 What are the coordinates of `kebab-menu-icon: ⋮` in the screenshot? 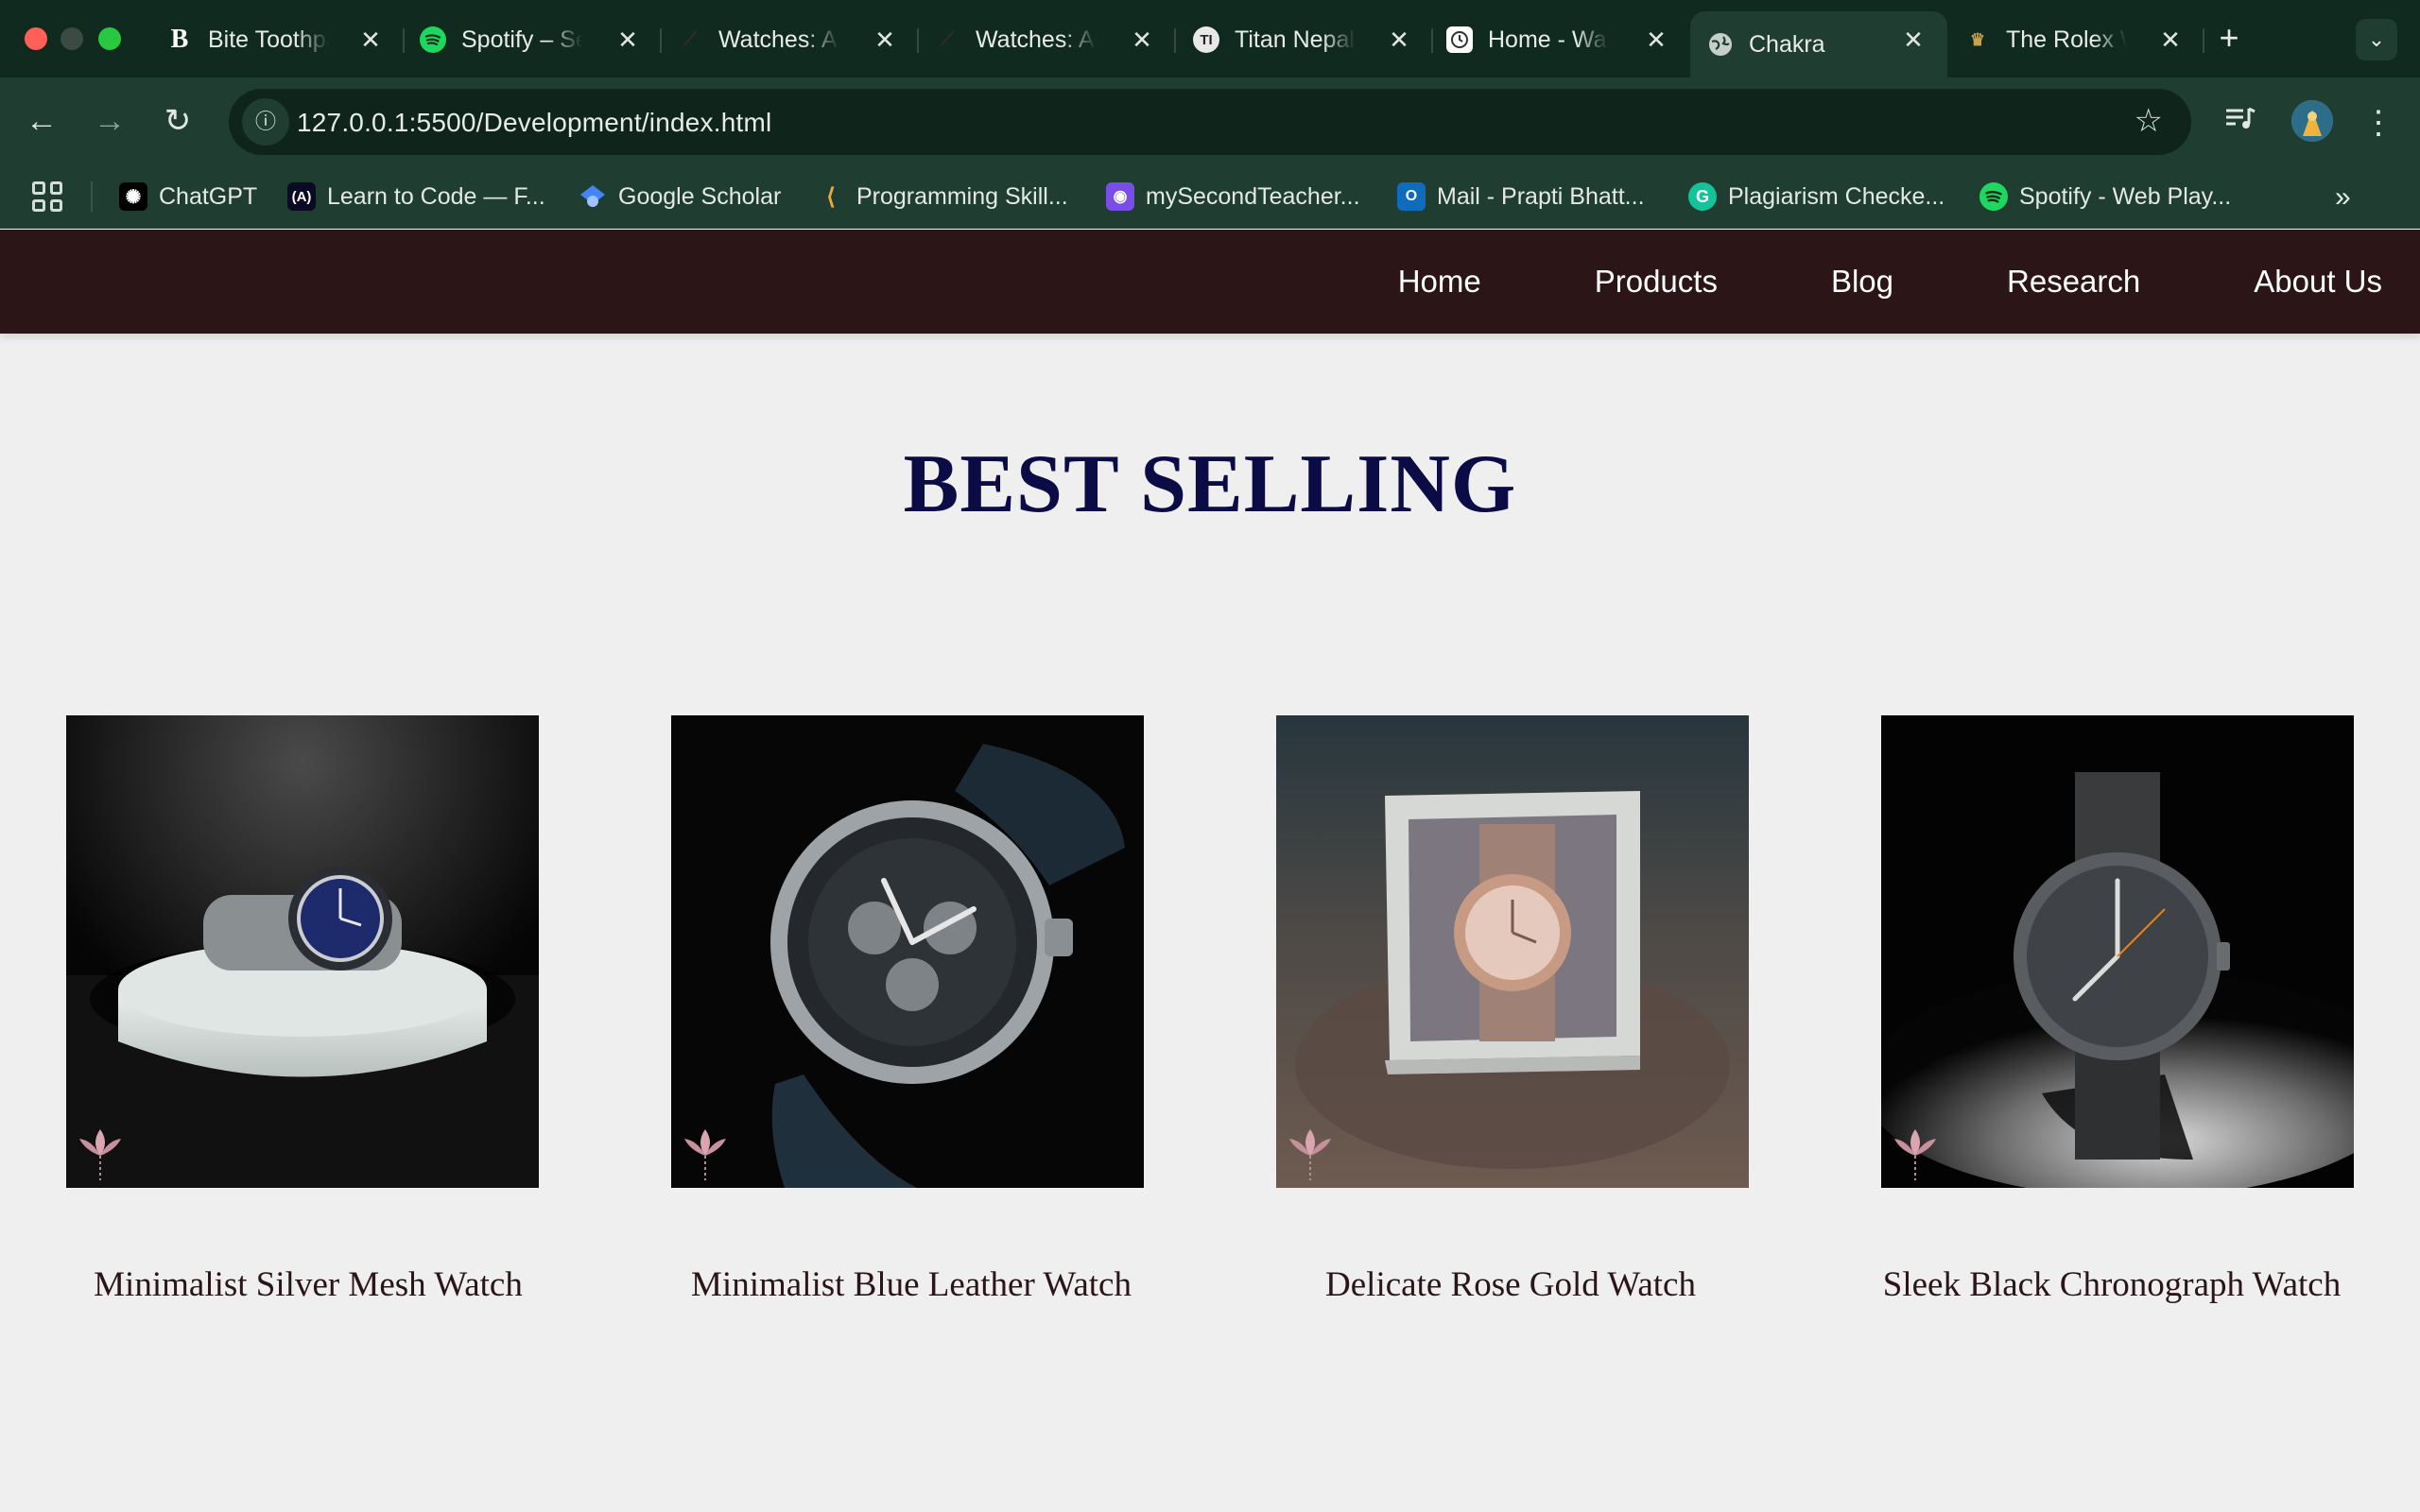 It's located at (2378, 123).